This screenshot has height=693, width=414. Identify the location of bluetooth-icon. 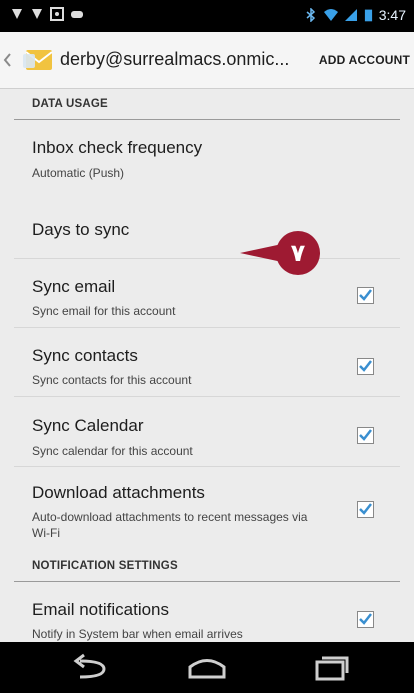
(310, 15).